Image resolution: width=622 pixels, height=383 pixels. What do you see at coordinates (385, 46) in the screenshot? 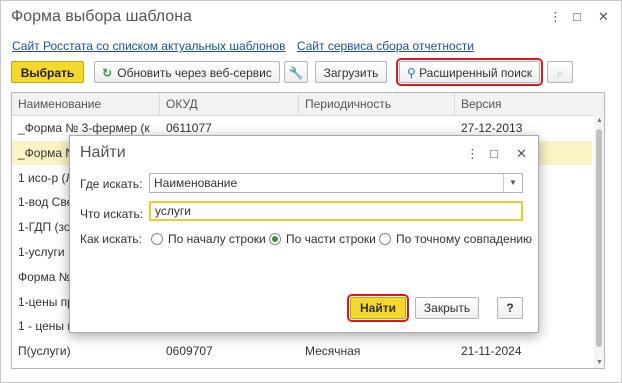
I see `service-link: Сайт сервиса сбора отчетности` at bounding box center [385, 46].